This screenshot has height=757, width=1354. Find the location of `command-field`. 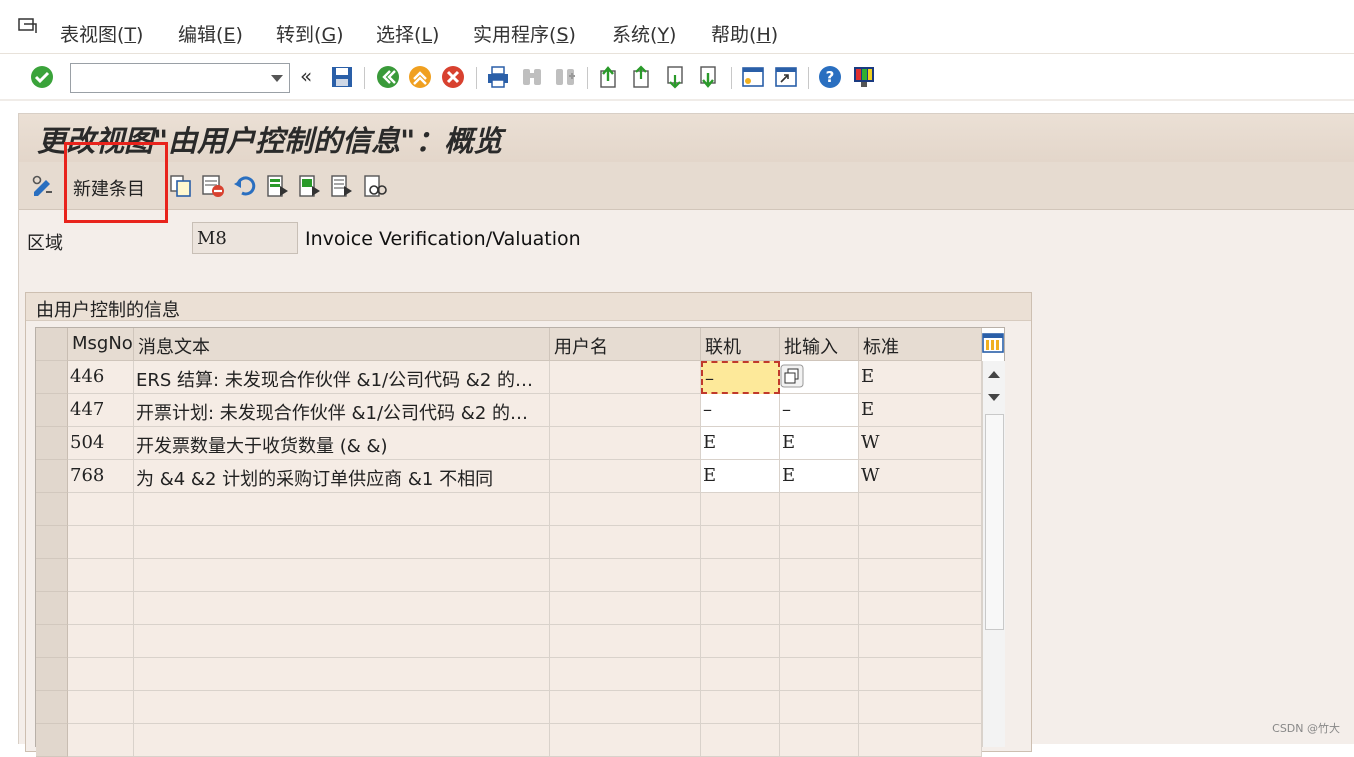

command-field is located at coordinates (180, 78).